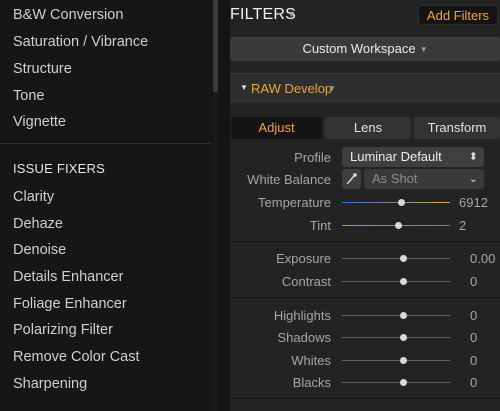 This screenshot has height=411, width=500. I want to click on filter-item-bw-conversion: B&W Conversion, so click(68, 15).